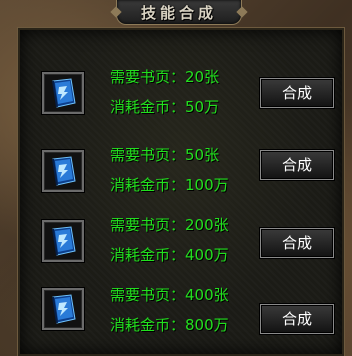 The width and height of the screenshot is (352, 356). I want to click on gold-cost-text: 消耗金币：100万, so click(169, 184).